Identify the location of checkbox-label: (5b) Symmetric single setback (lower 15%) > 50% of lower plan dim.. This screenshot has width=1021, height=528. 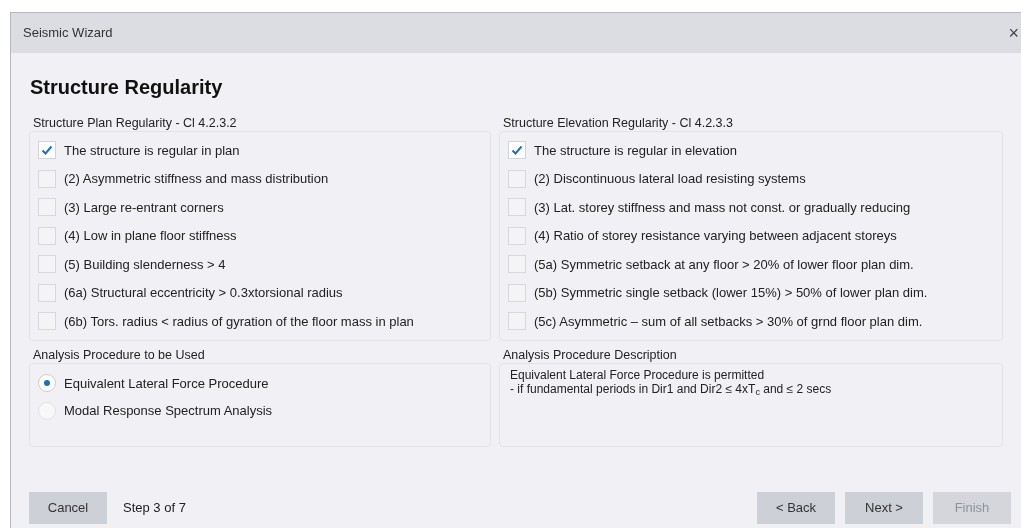
(731, 293).